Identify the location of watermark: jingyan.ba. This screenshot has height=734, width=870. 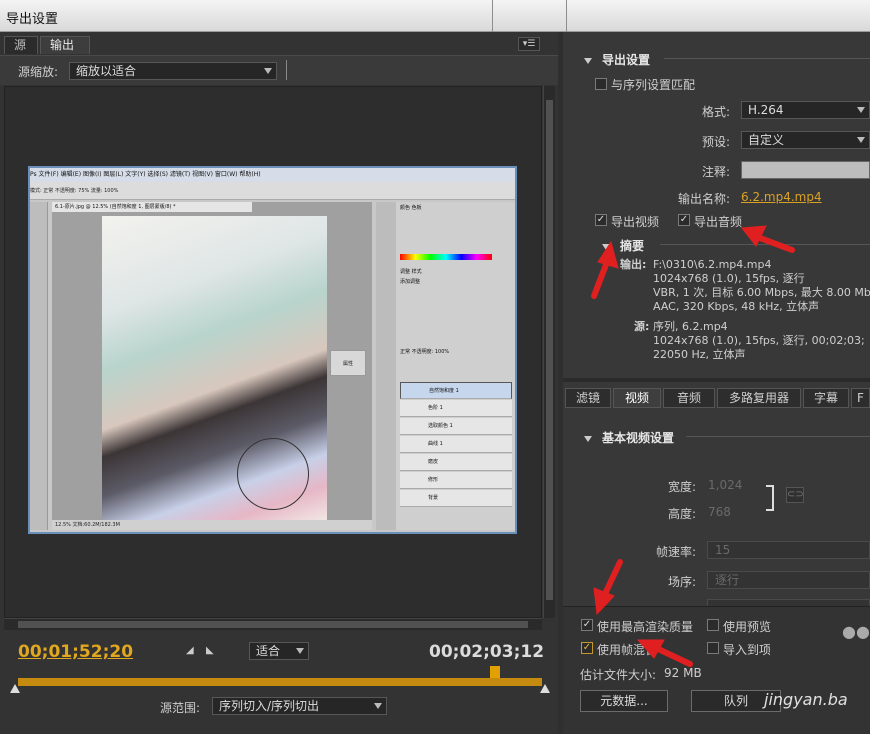
(806, 699).